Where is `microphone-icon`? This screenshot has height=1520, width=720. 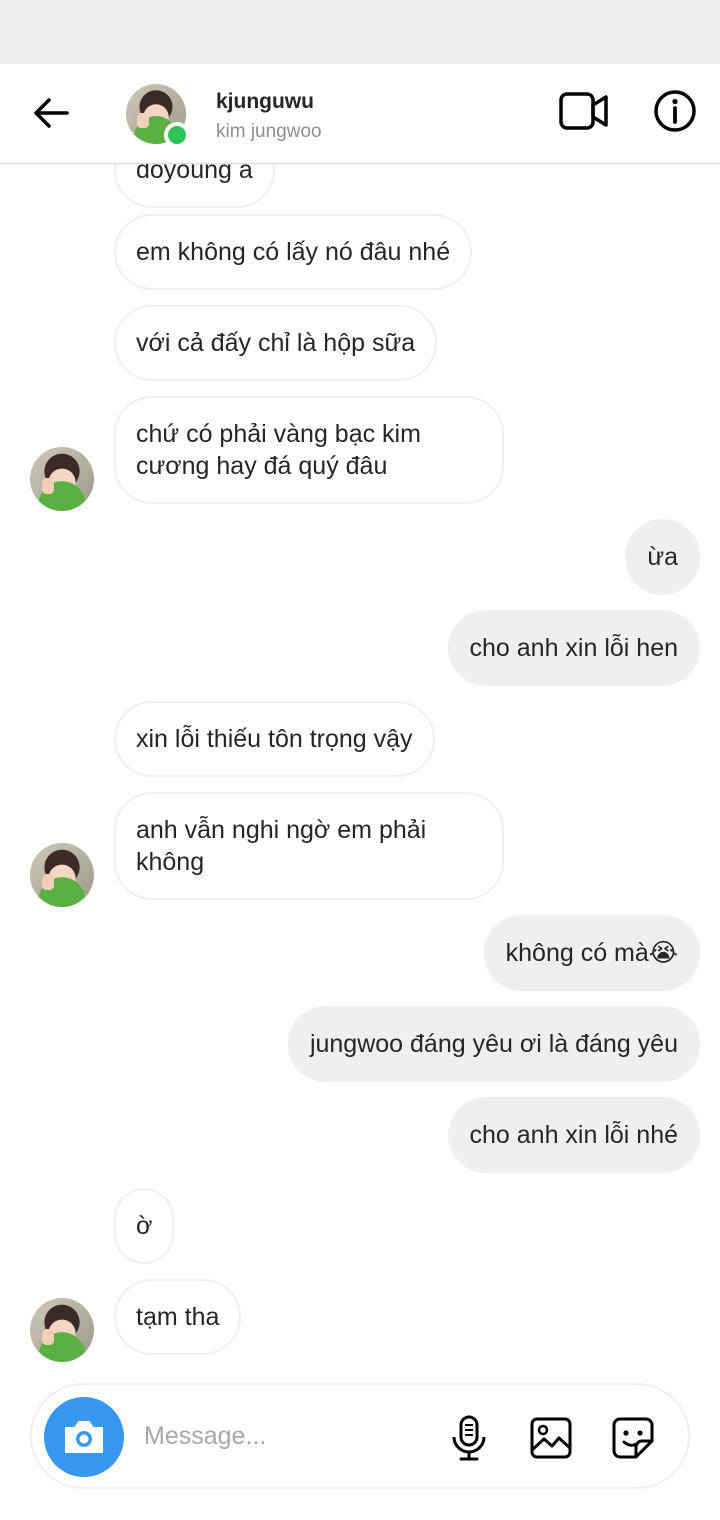 microphone-icon is located at coordinates (469, 1438).